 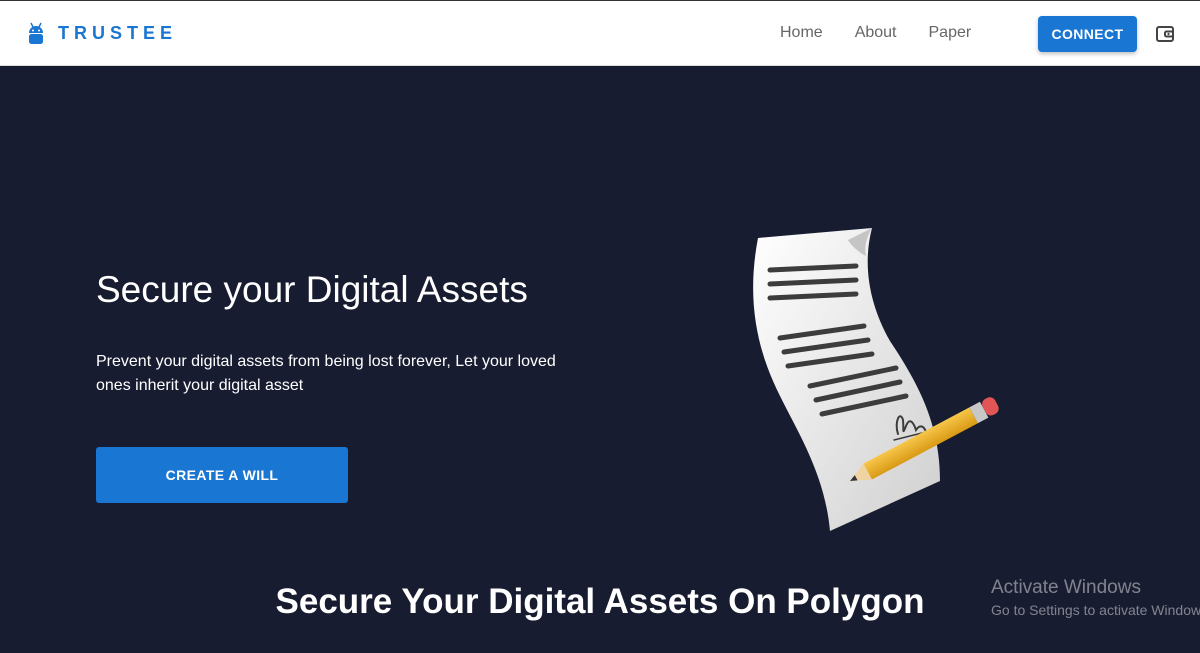 What do you see at coordinates (1066, 587) in the screenshot?
I see `watermark-title: Activate Windows` at bounding box center [1066, 587].